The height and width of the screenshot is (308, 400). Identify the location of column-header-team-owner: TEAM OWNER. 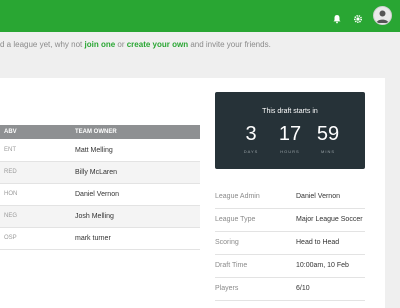
(96, 132).